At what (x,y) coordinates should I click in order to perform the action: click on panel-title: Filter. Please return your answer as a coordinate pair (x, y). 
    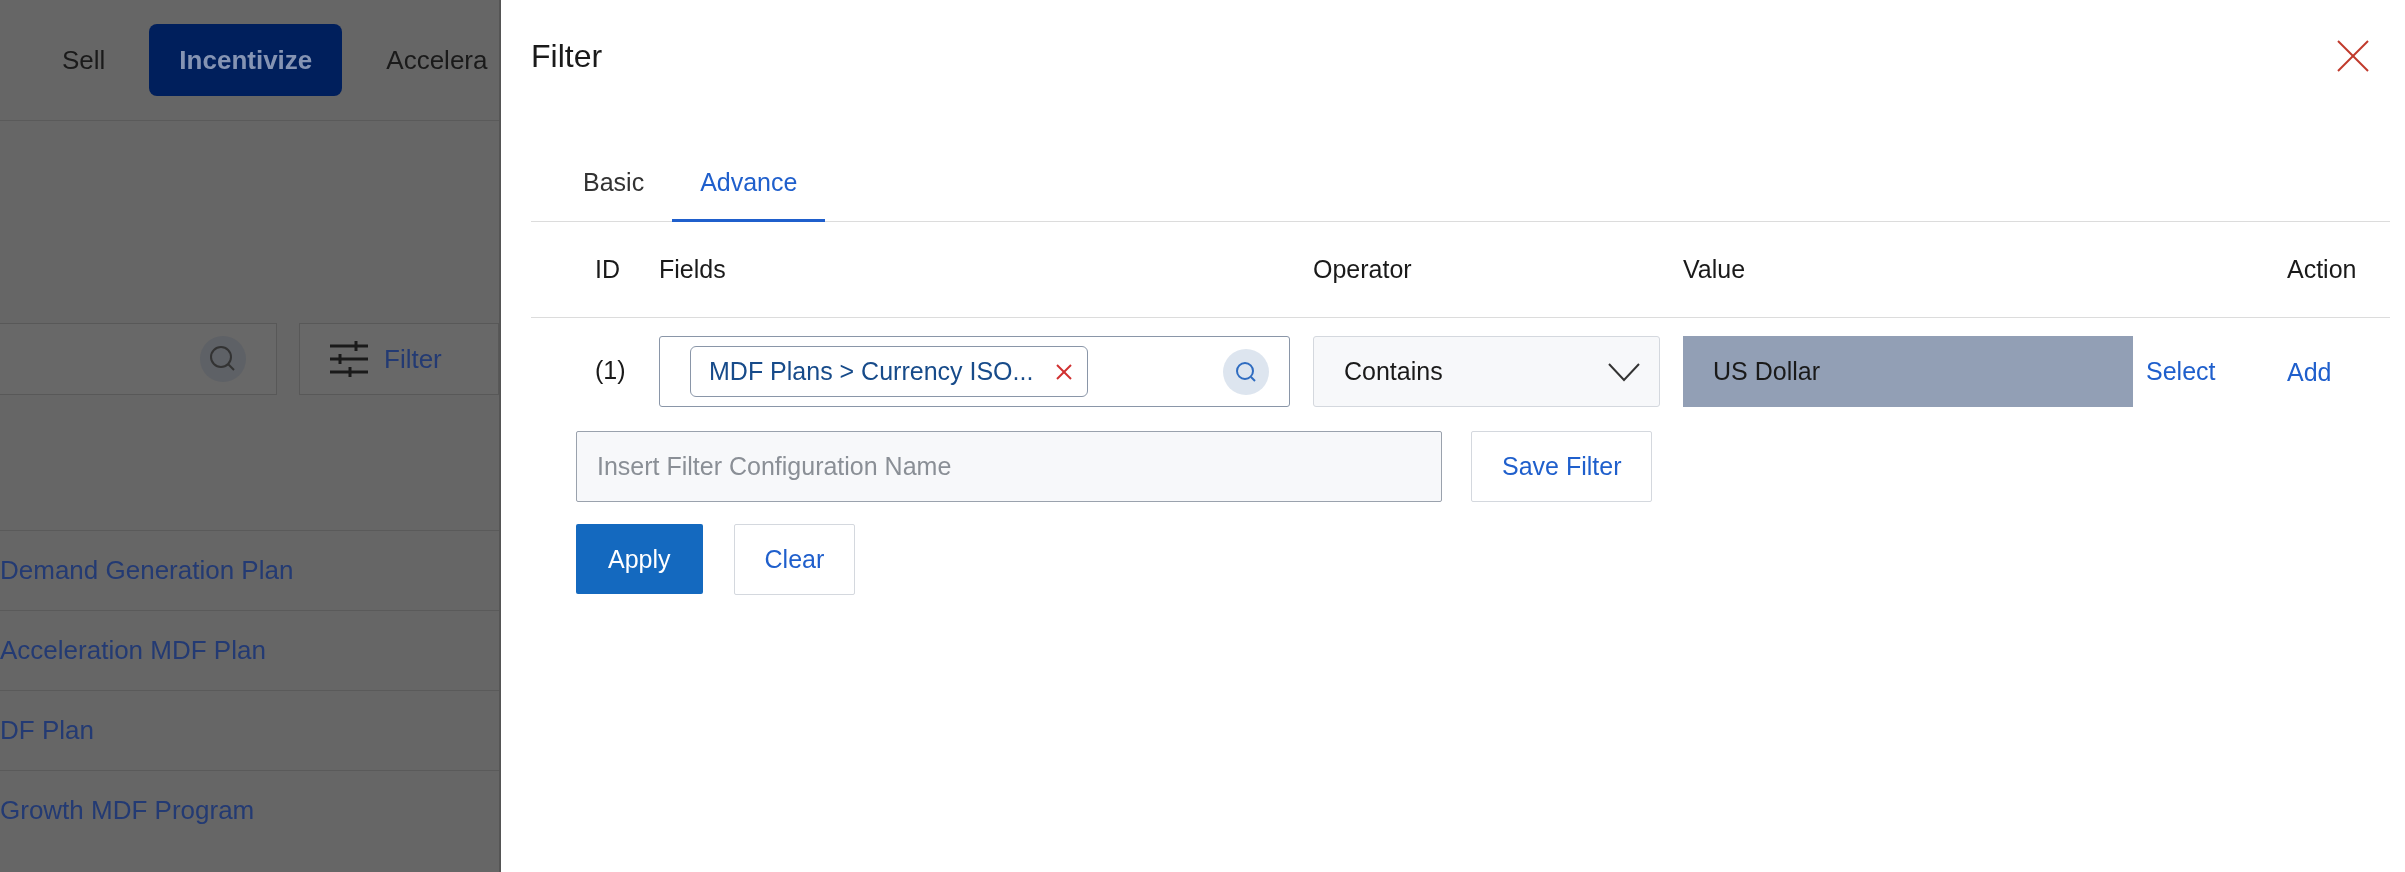
    Looking at the image, I should click on (567, 56).